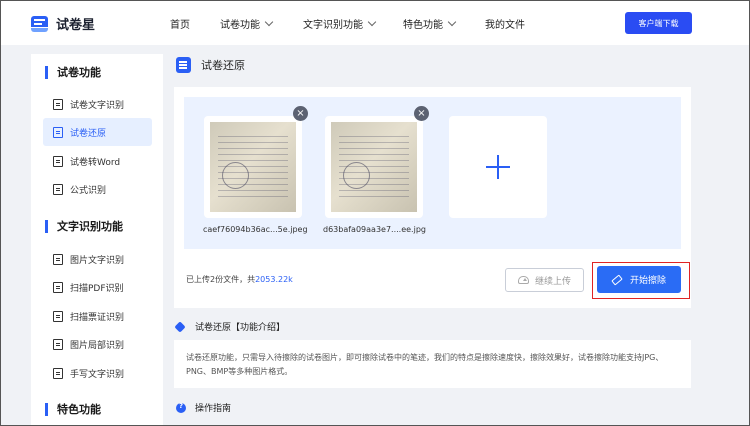 The width and height of the screenshot is (750, 426). I want to click on nav-exam-features: 试卷功能, so click(247, 23).